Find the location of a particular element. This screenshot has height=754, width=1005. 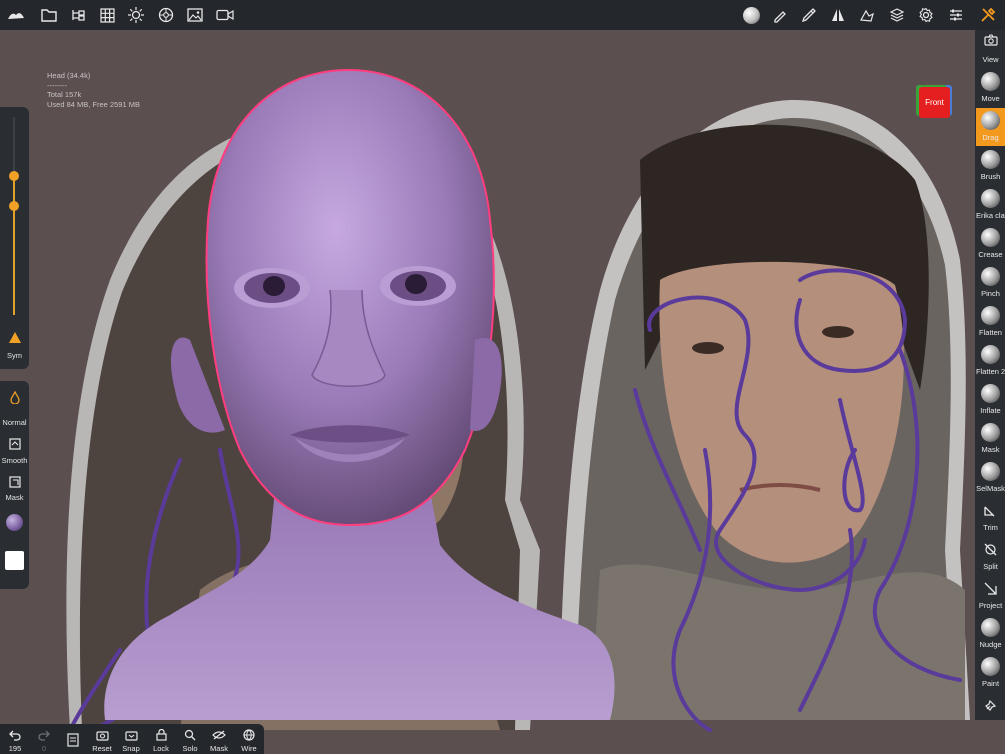

reset-camera-icon is located at coordinates (102, 735).